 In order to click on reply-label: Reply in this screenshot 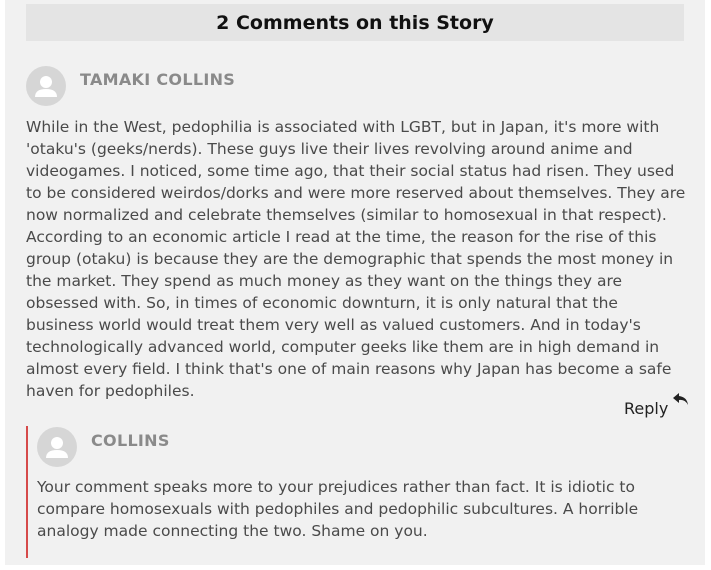, I will do `click(646, 408)`.